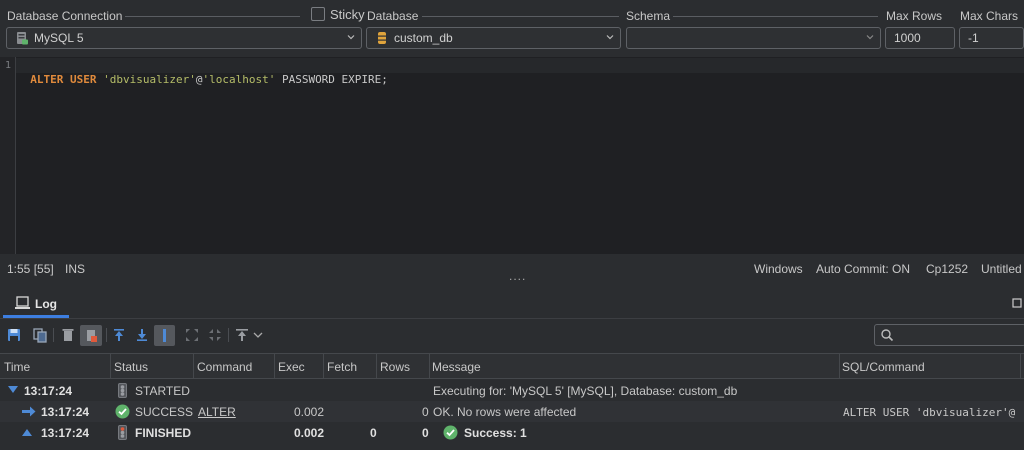 This screenshot has height=450, width=1024. What do you see at coordinates (495, 433) in the screenshot?
I see `row-message: Success: 1` at bounding box center [495, 433].